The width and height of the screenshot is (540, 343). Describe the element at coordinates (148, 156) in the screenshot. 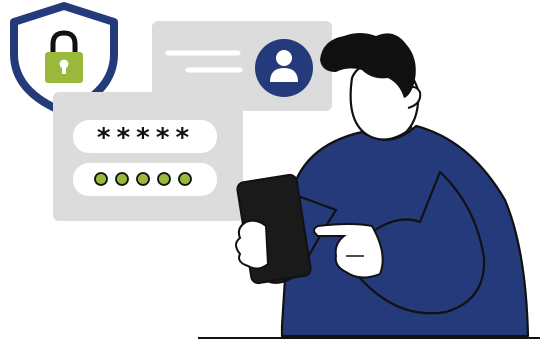

I see `login-card: *****` at that location.